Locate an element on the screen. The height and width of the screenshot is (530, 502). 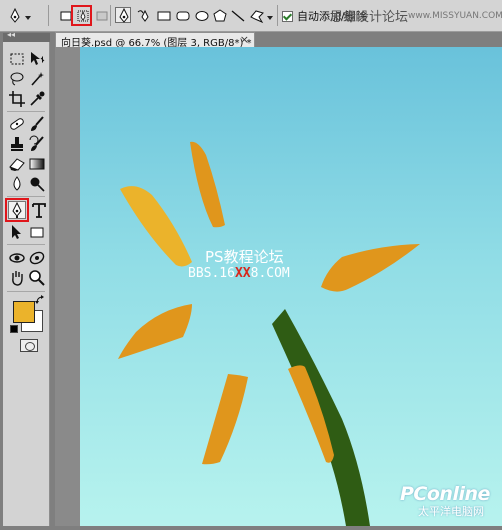
forum-url-prefix: BBS.16 is located at coordinates (211, 273).